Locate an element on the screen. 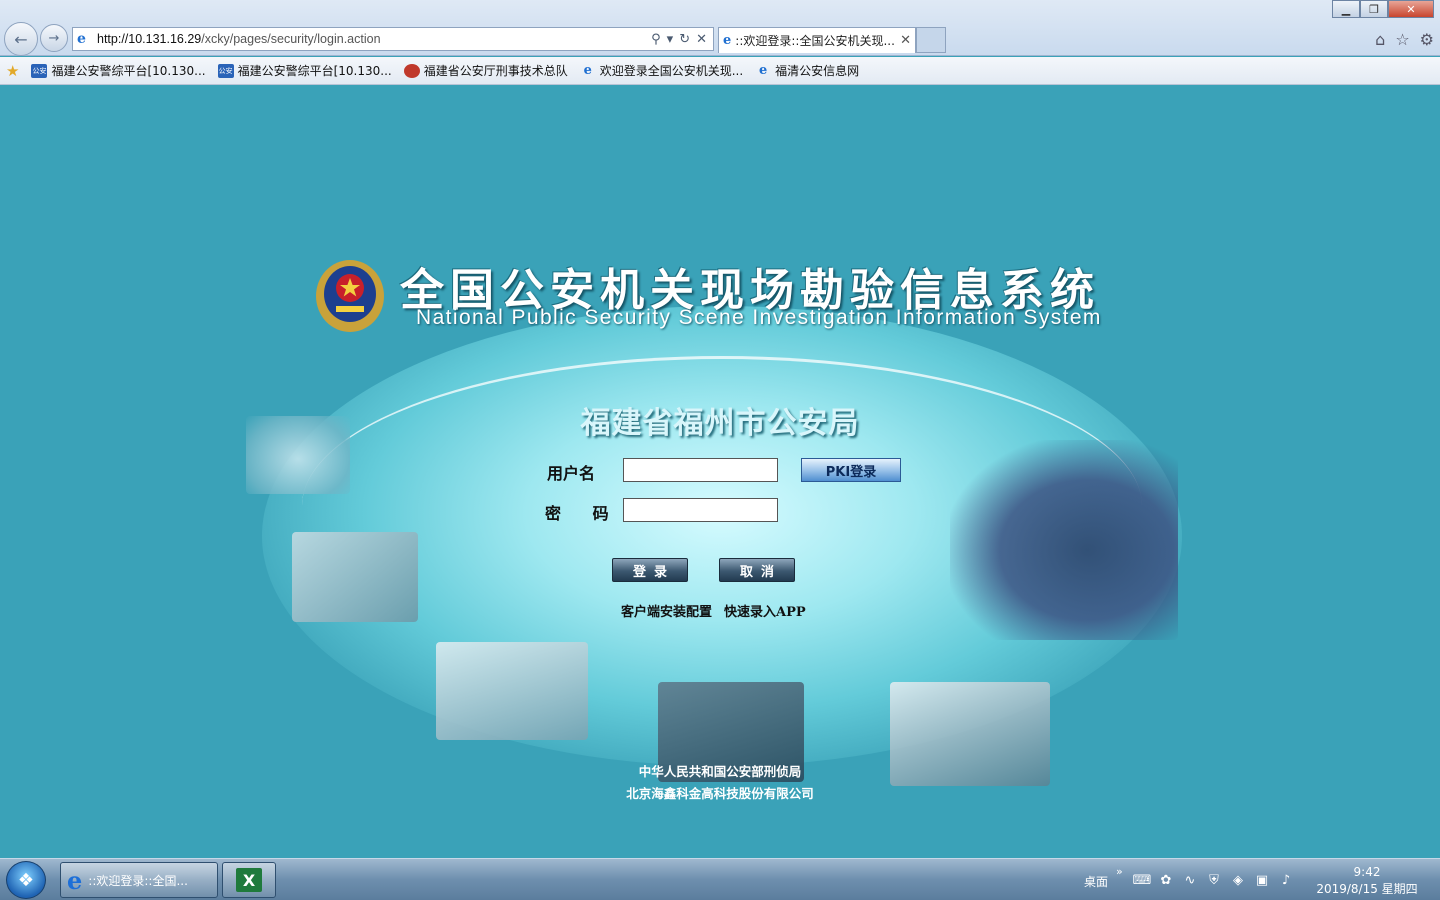  password-label: 密 码 is located at coordinates (583, 513).